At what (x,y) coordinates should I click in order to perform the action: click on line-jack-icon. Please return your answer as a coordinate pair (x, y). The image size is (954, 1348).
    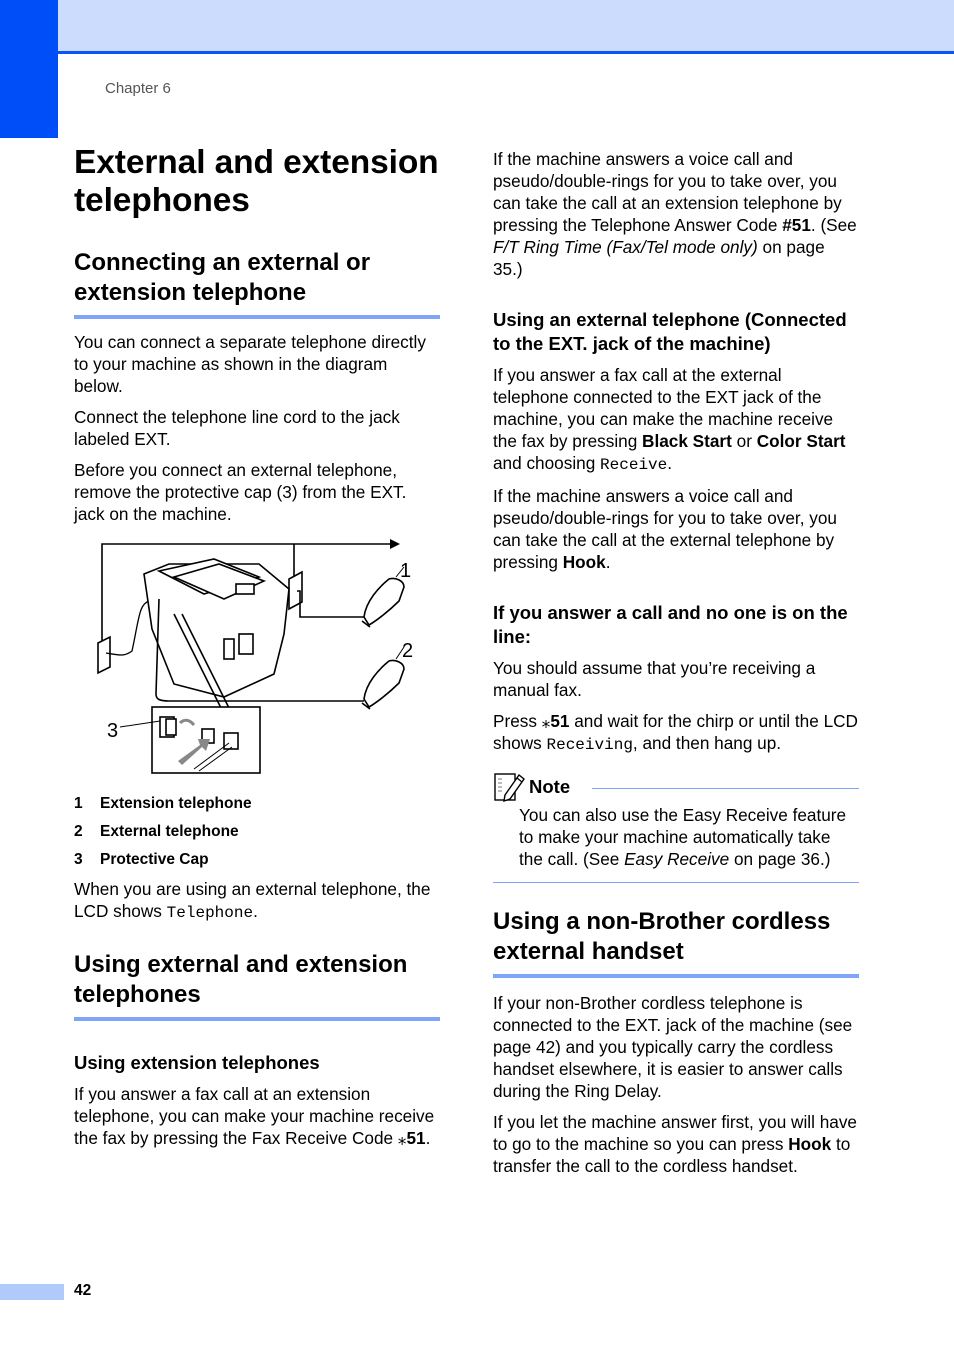
    Looking at the image, I should click on (231, 741).